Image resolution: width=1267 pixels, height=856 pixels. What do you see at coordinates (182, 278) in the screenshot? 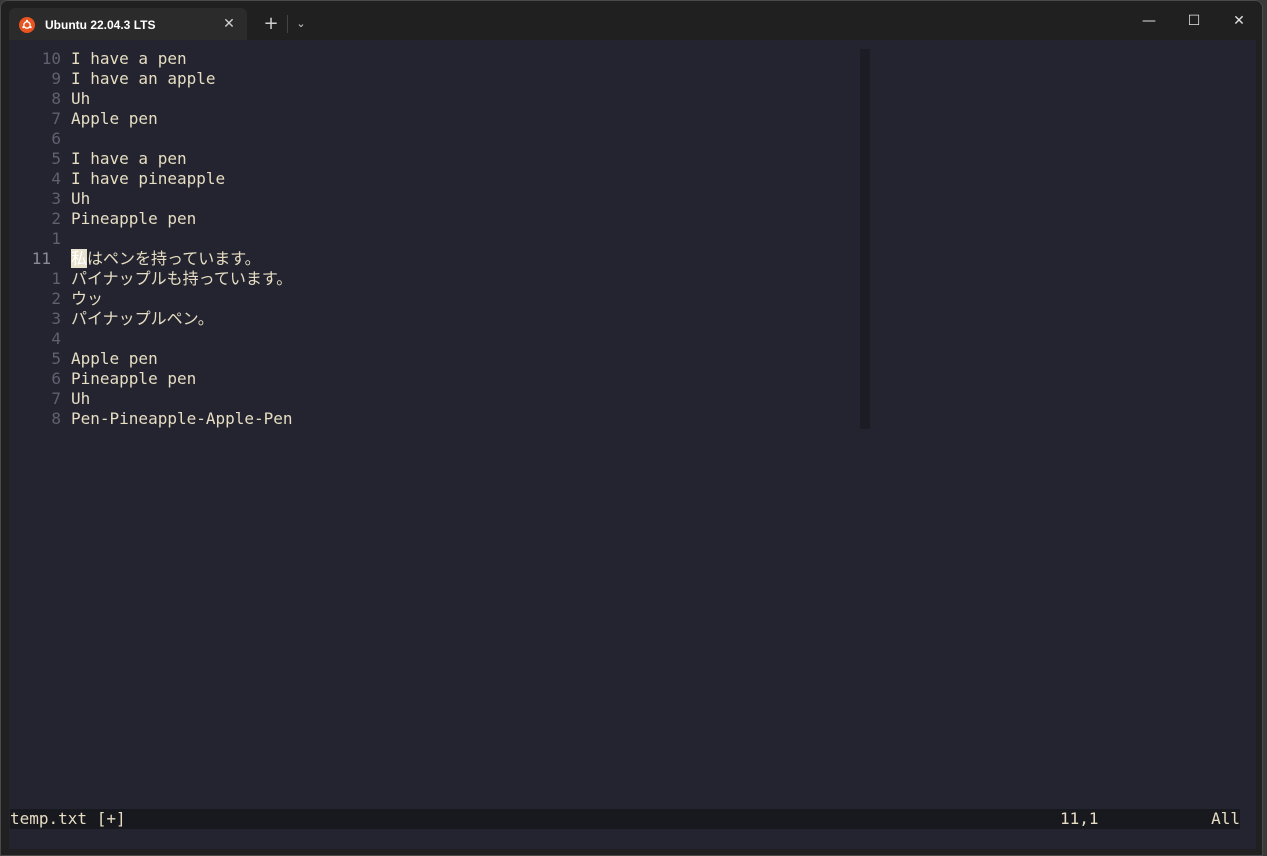
I see `line-text: パイナップルも持っています。` at bounding box center [182, 278].